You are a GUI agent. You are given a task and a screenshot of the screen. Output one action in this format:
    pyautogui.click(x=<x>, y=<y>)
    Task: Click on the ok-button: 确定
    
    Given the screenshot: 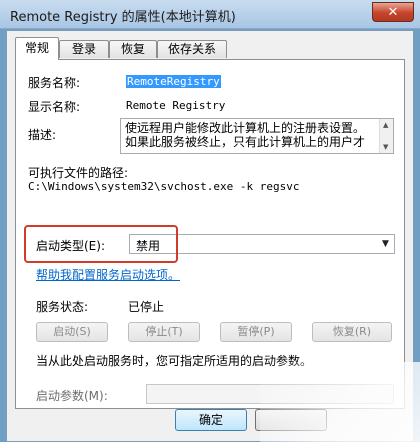 What is the action you would take?
    pyautogui.click(x=211, y=420)
    